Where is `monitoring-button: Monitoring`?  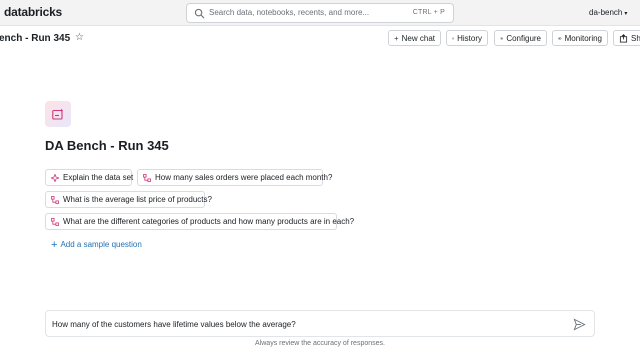 monitoring-button: Monitoring is located at coordinates (580, 38).